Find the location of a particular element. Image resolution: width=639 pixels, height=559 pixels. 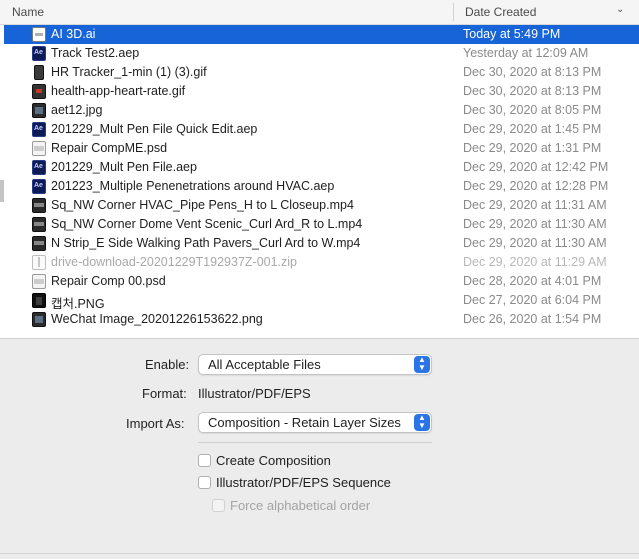

column-separator is located at coordinates (453, 12).